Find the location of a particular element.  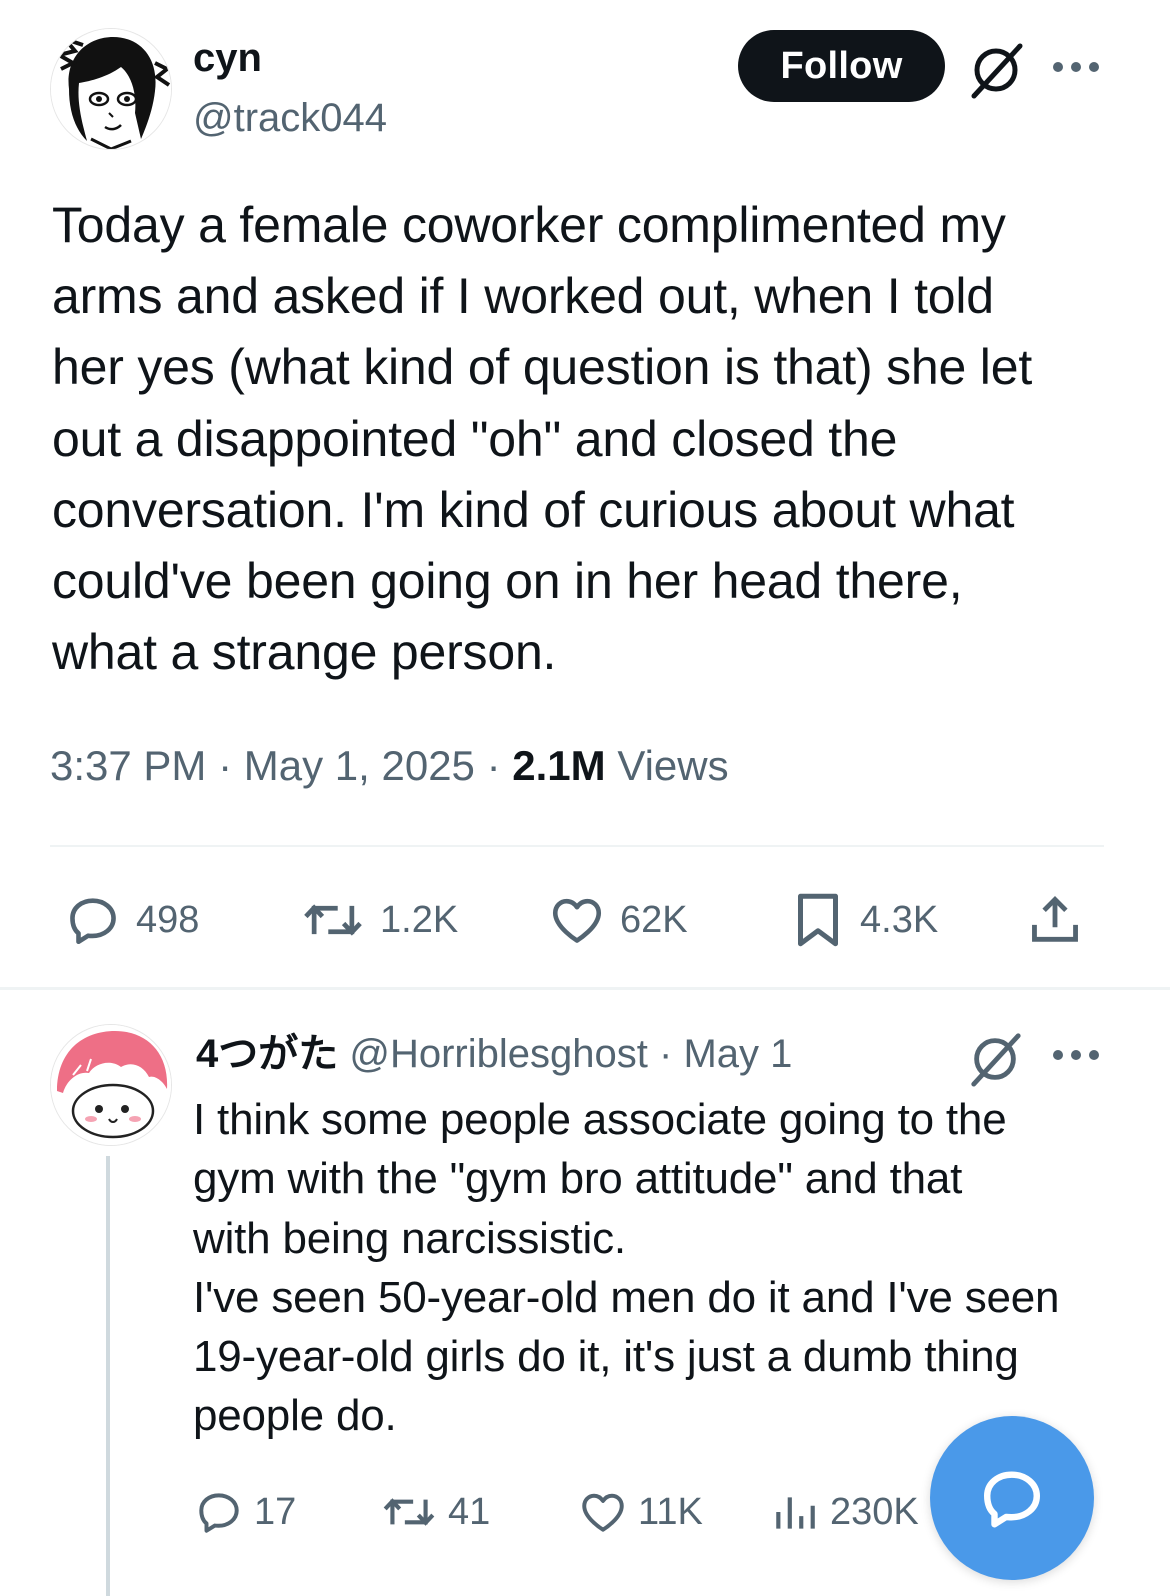

repost-count: 1.2K is located at coordinates (419, 919).